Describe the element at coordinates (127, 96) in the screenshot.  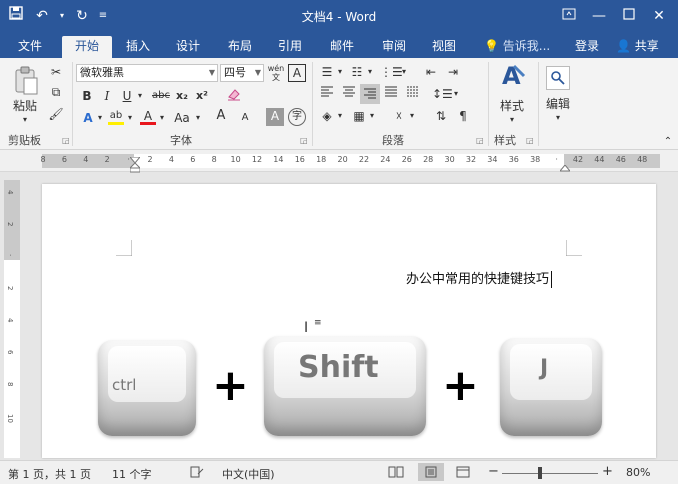
I see `underline-button: U` at that location.